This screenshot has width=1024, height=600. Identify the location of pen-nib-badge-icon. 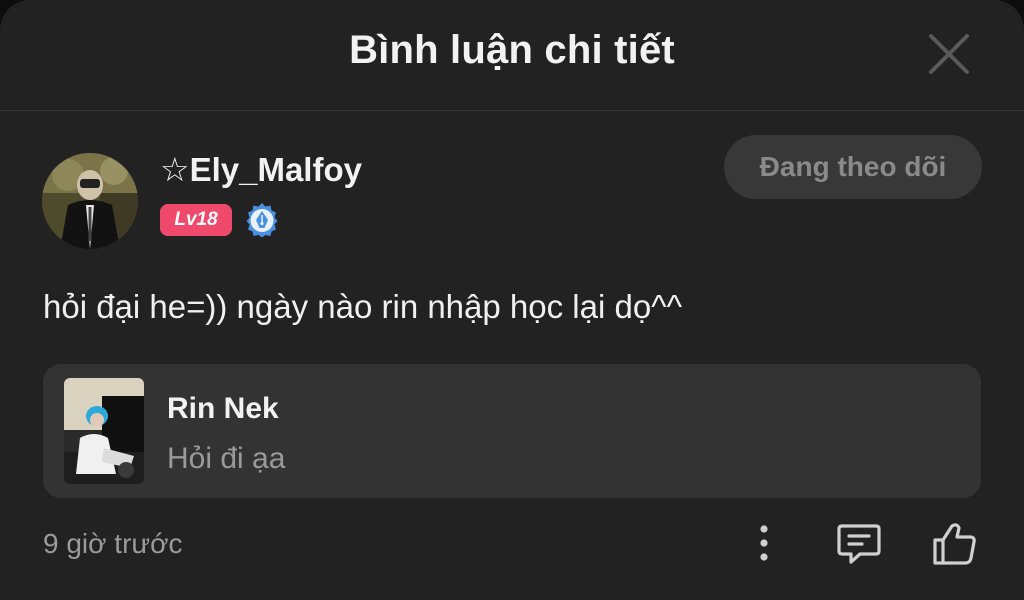
(262, 220).